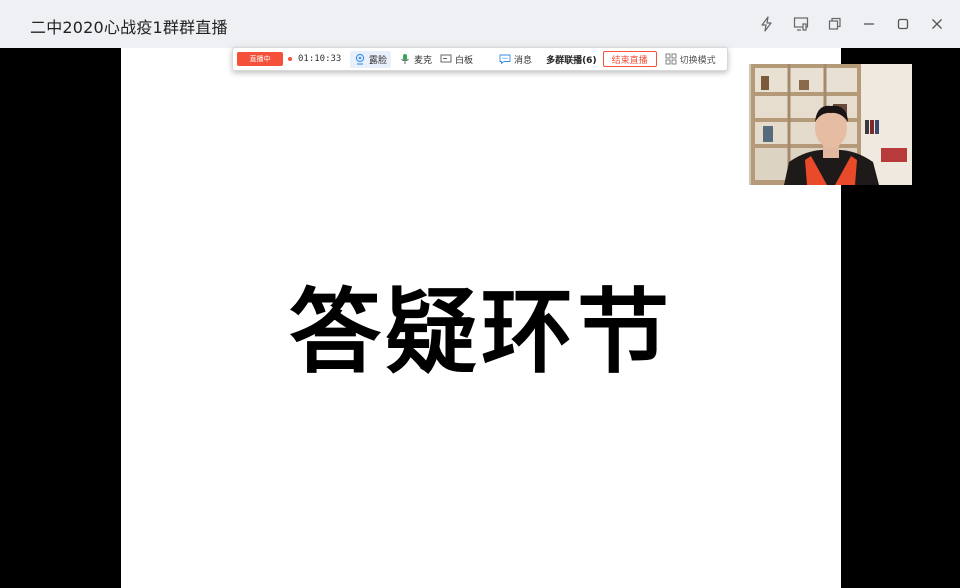  Describe the element at coordinates (464, 60) in the screenshot. I see `whiteboard-label: 白板` at that location.